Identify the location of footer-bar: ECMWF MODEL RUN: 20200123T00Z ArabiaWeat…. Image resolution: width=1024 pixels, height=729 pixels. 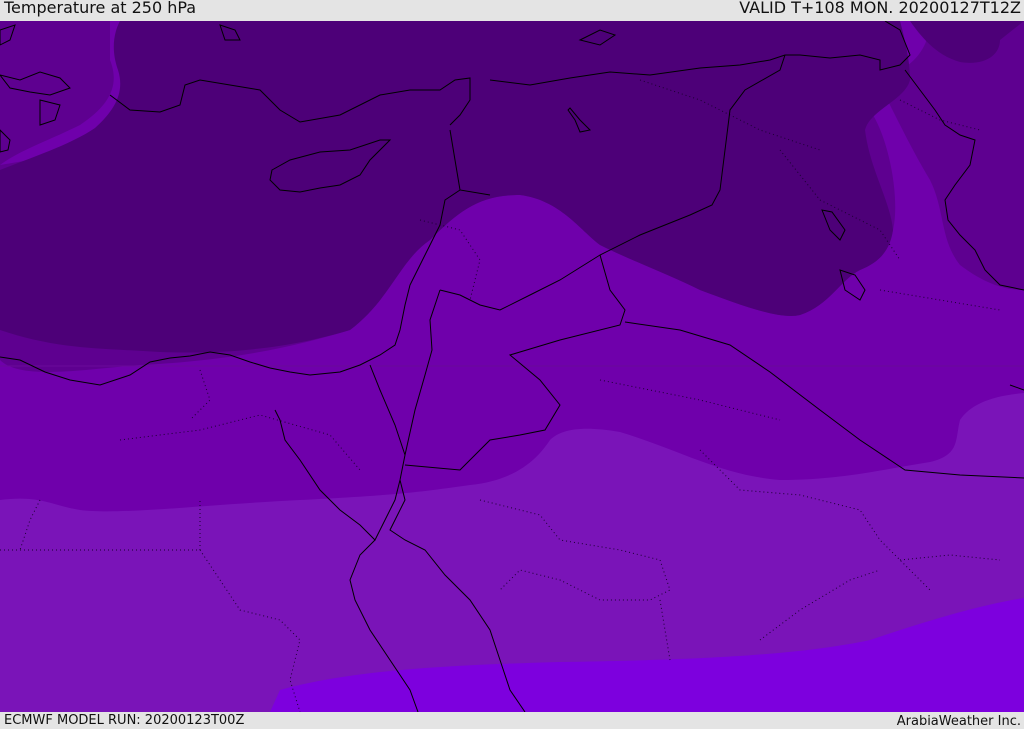
(512, 720).